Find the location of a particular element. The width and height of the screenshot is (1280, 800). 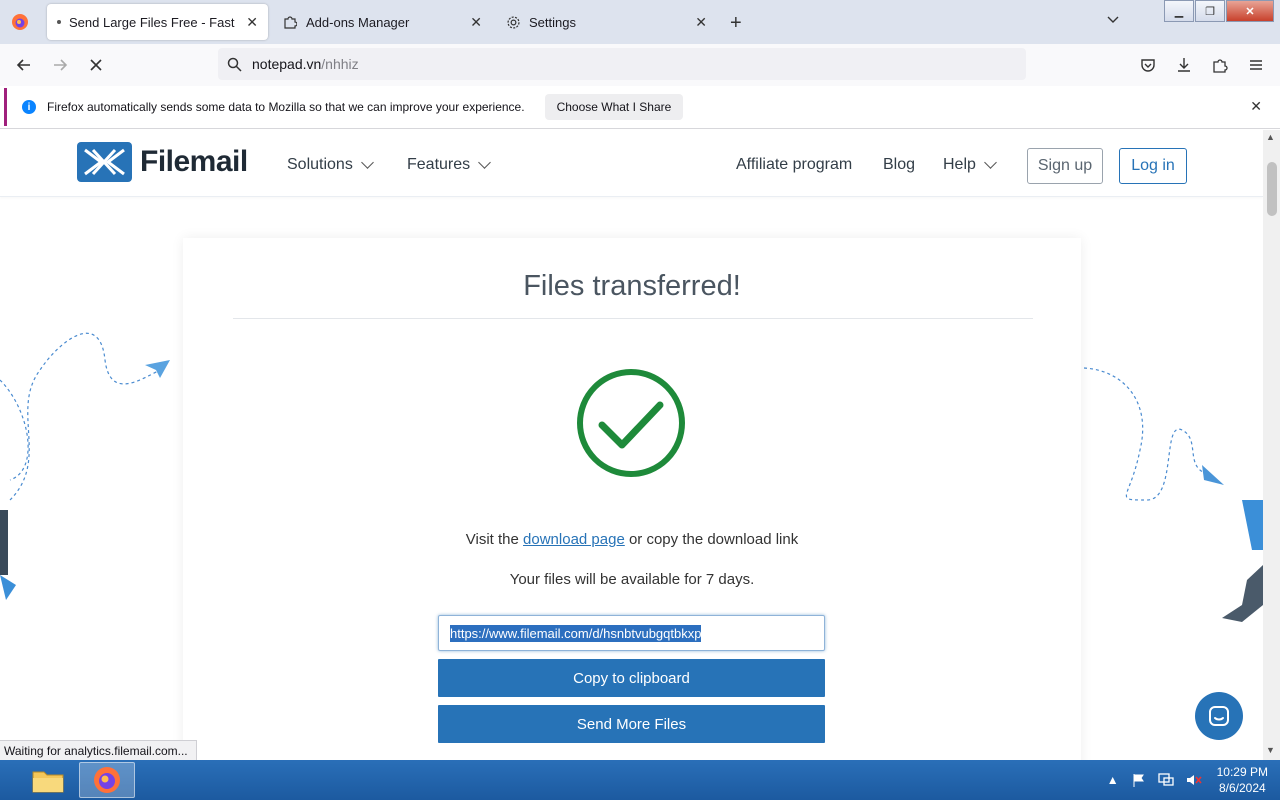

menu-solutions: Solutions is located at coordinates (330, 165).